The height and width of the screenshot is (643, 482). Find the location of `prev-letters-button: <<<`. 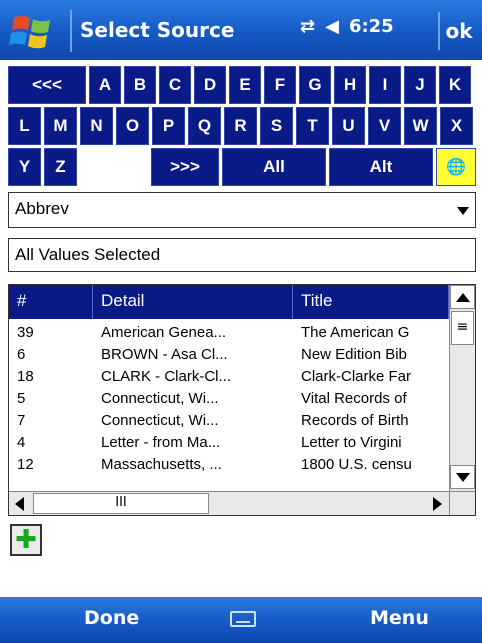

prev-letters-button: <<< is located at coordinates (47, 85).